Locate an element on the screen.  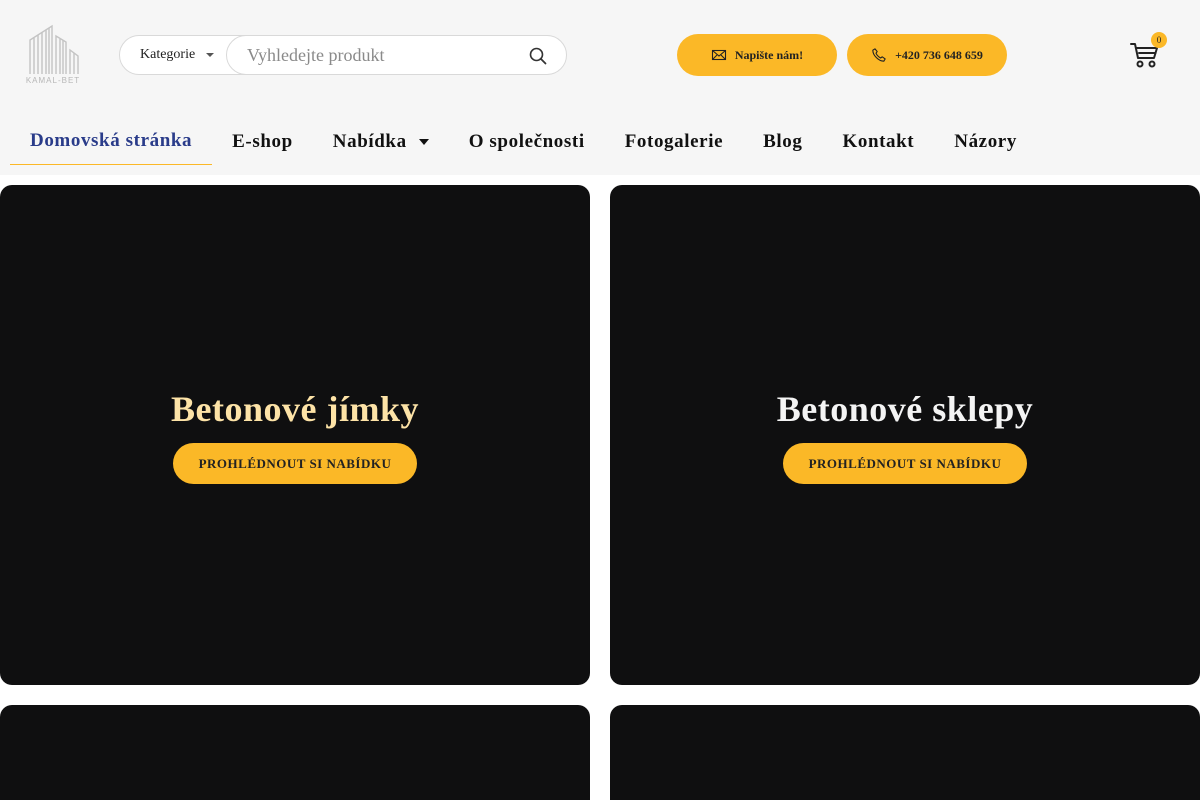
site-logo: KAMAL-BET is located at coordinates (53, 55).